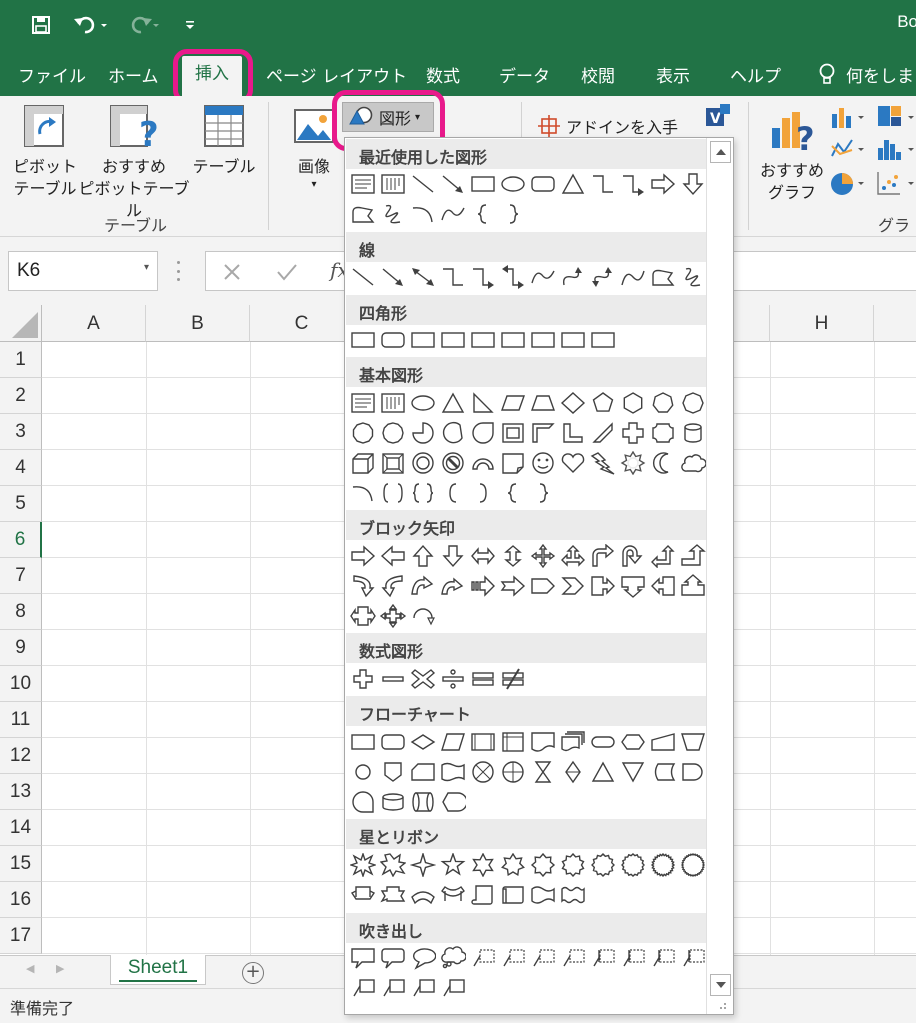 This screenshot has width=916, height=1023. I want to click on shape-elbow-double-arrow-icon, so click(513, 277).